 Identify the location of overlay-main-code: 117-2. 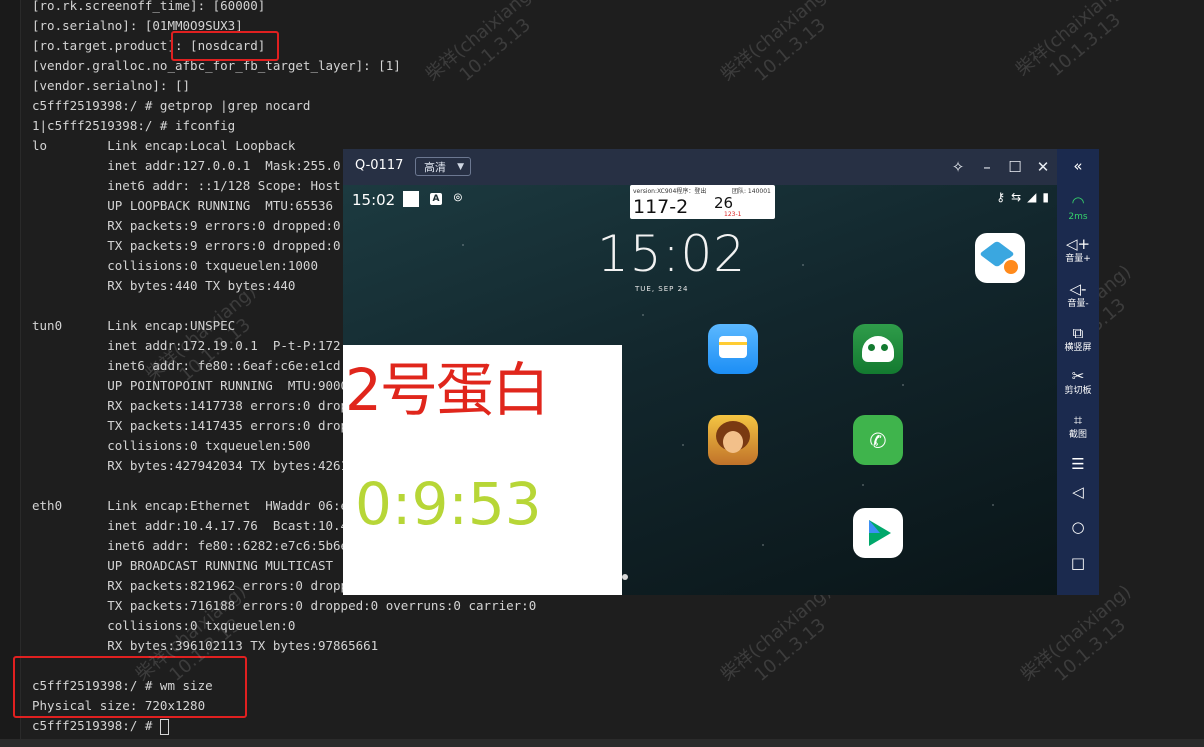
(661, 207).